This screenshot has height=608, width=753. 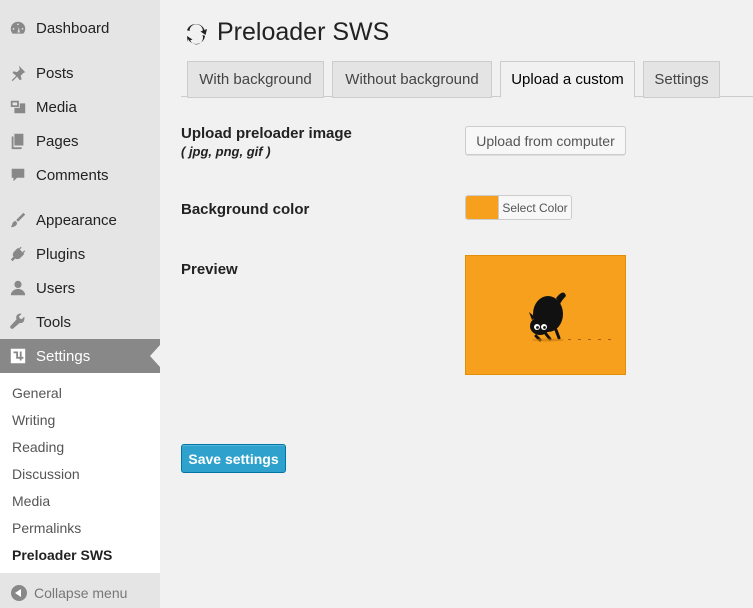 What do you see at coordinates (545, 140) in the screenshot?
I see `upload-from-computer-button: Upload from computer` at bounding box center [545, 140].